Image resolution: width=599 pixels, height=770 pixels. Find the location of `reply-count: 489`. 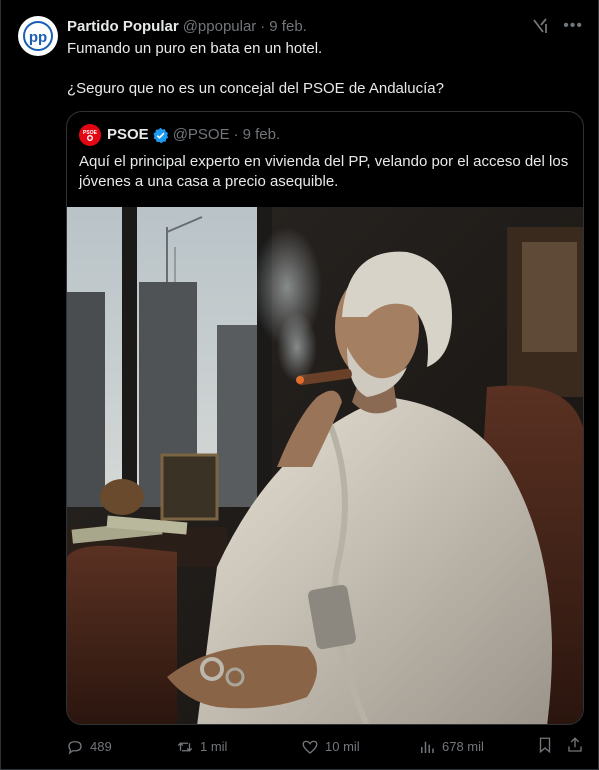

reply-count: 489 is located at coordinates (101, 746).